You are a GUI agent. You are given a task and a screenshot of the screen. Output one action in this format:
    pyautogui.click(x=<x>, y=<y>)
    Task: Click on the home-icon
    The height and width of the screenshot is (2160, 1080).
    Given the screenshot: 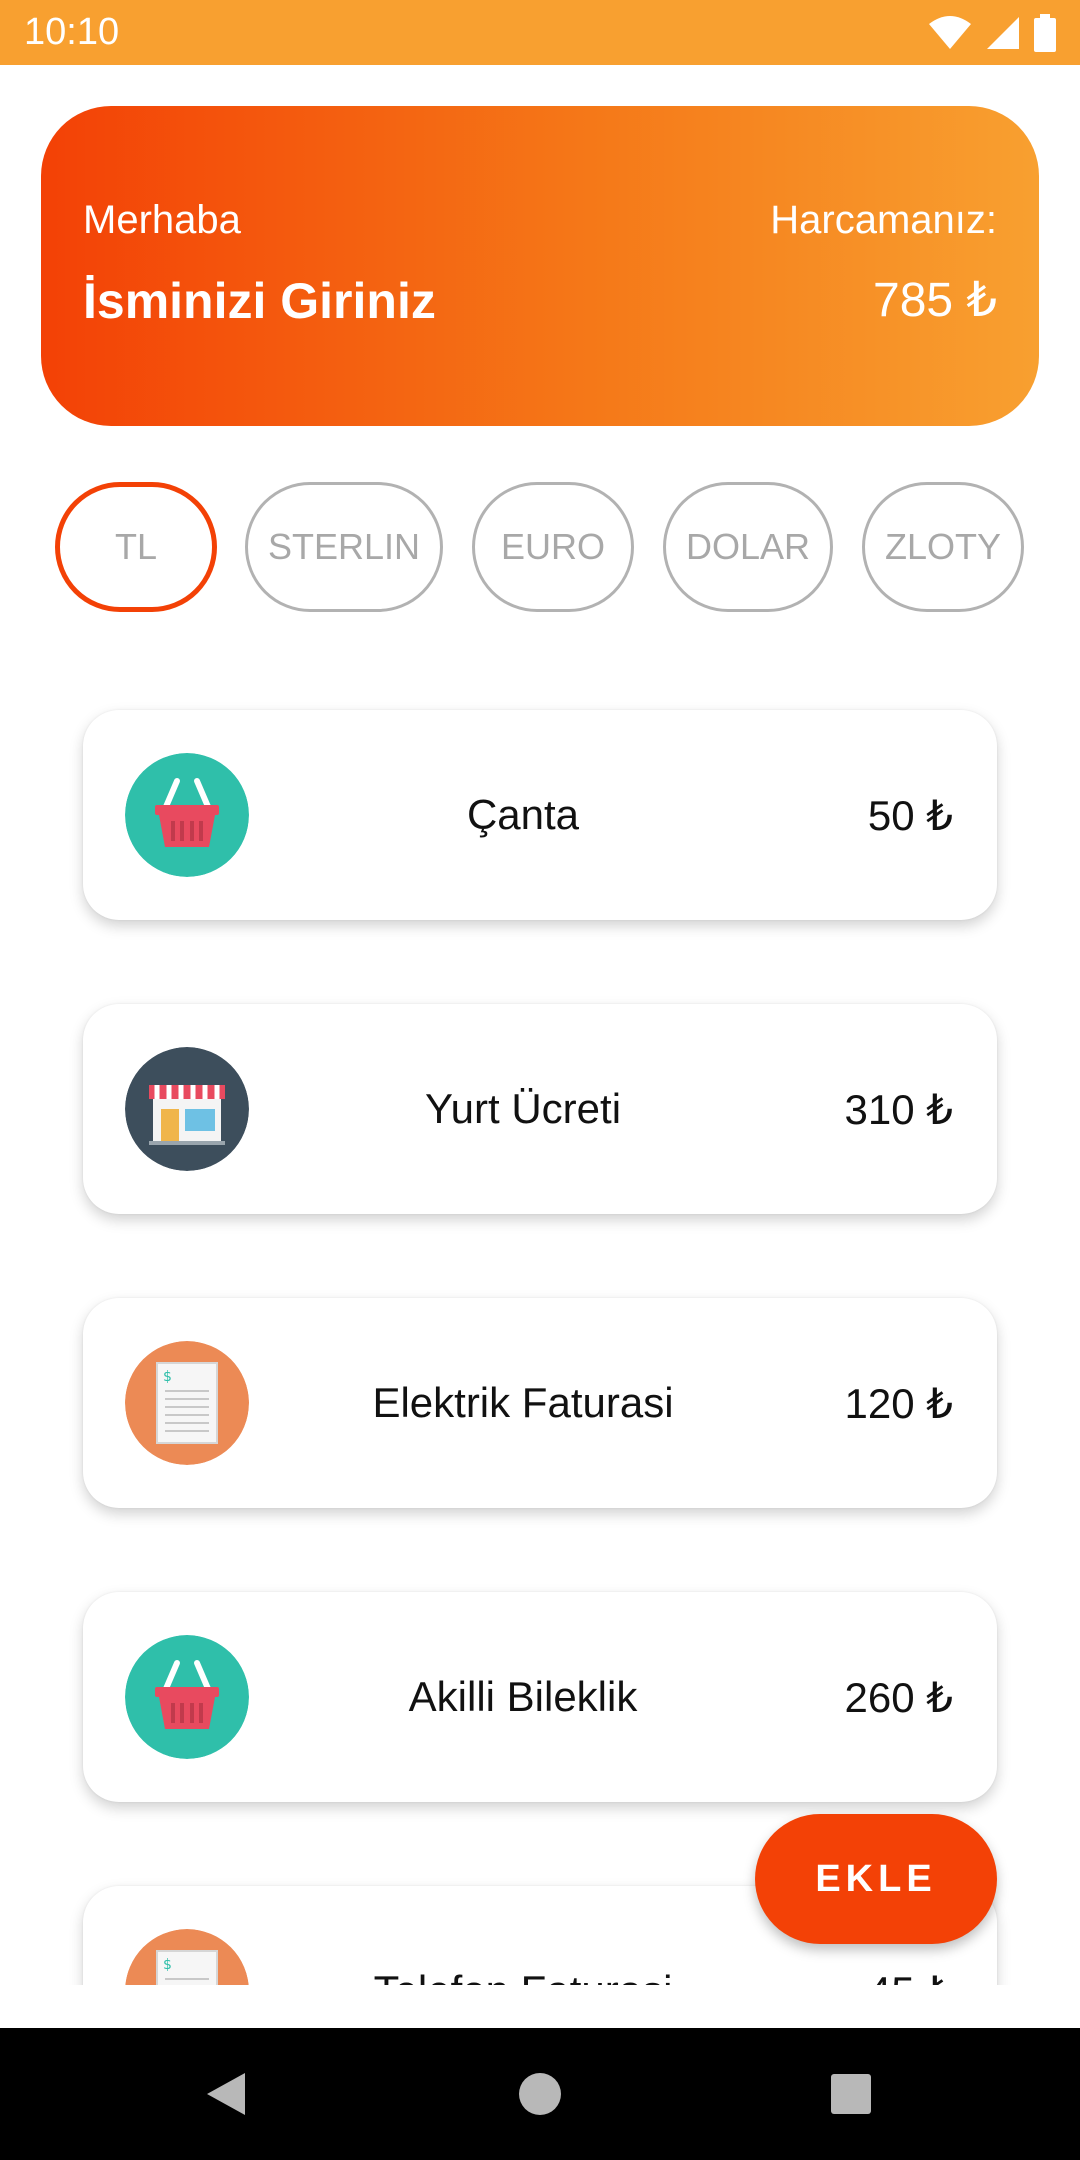 What is the action you would take?
    pyautogui.click(x=540, y=2094)
    